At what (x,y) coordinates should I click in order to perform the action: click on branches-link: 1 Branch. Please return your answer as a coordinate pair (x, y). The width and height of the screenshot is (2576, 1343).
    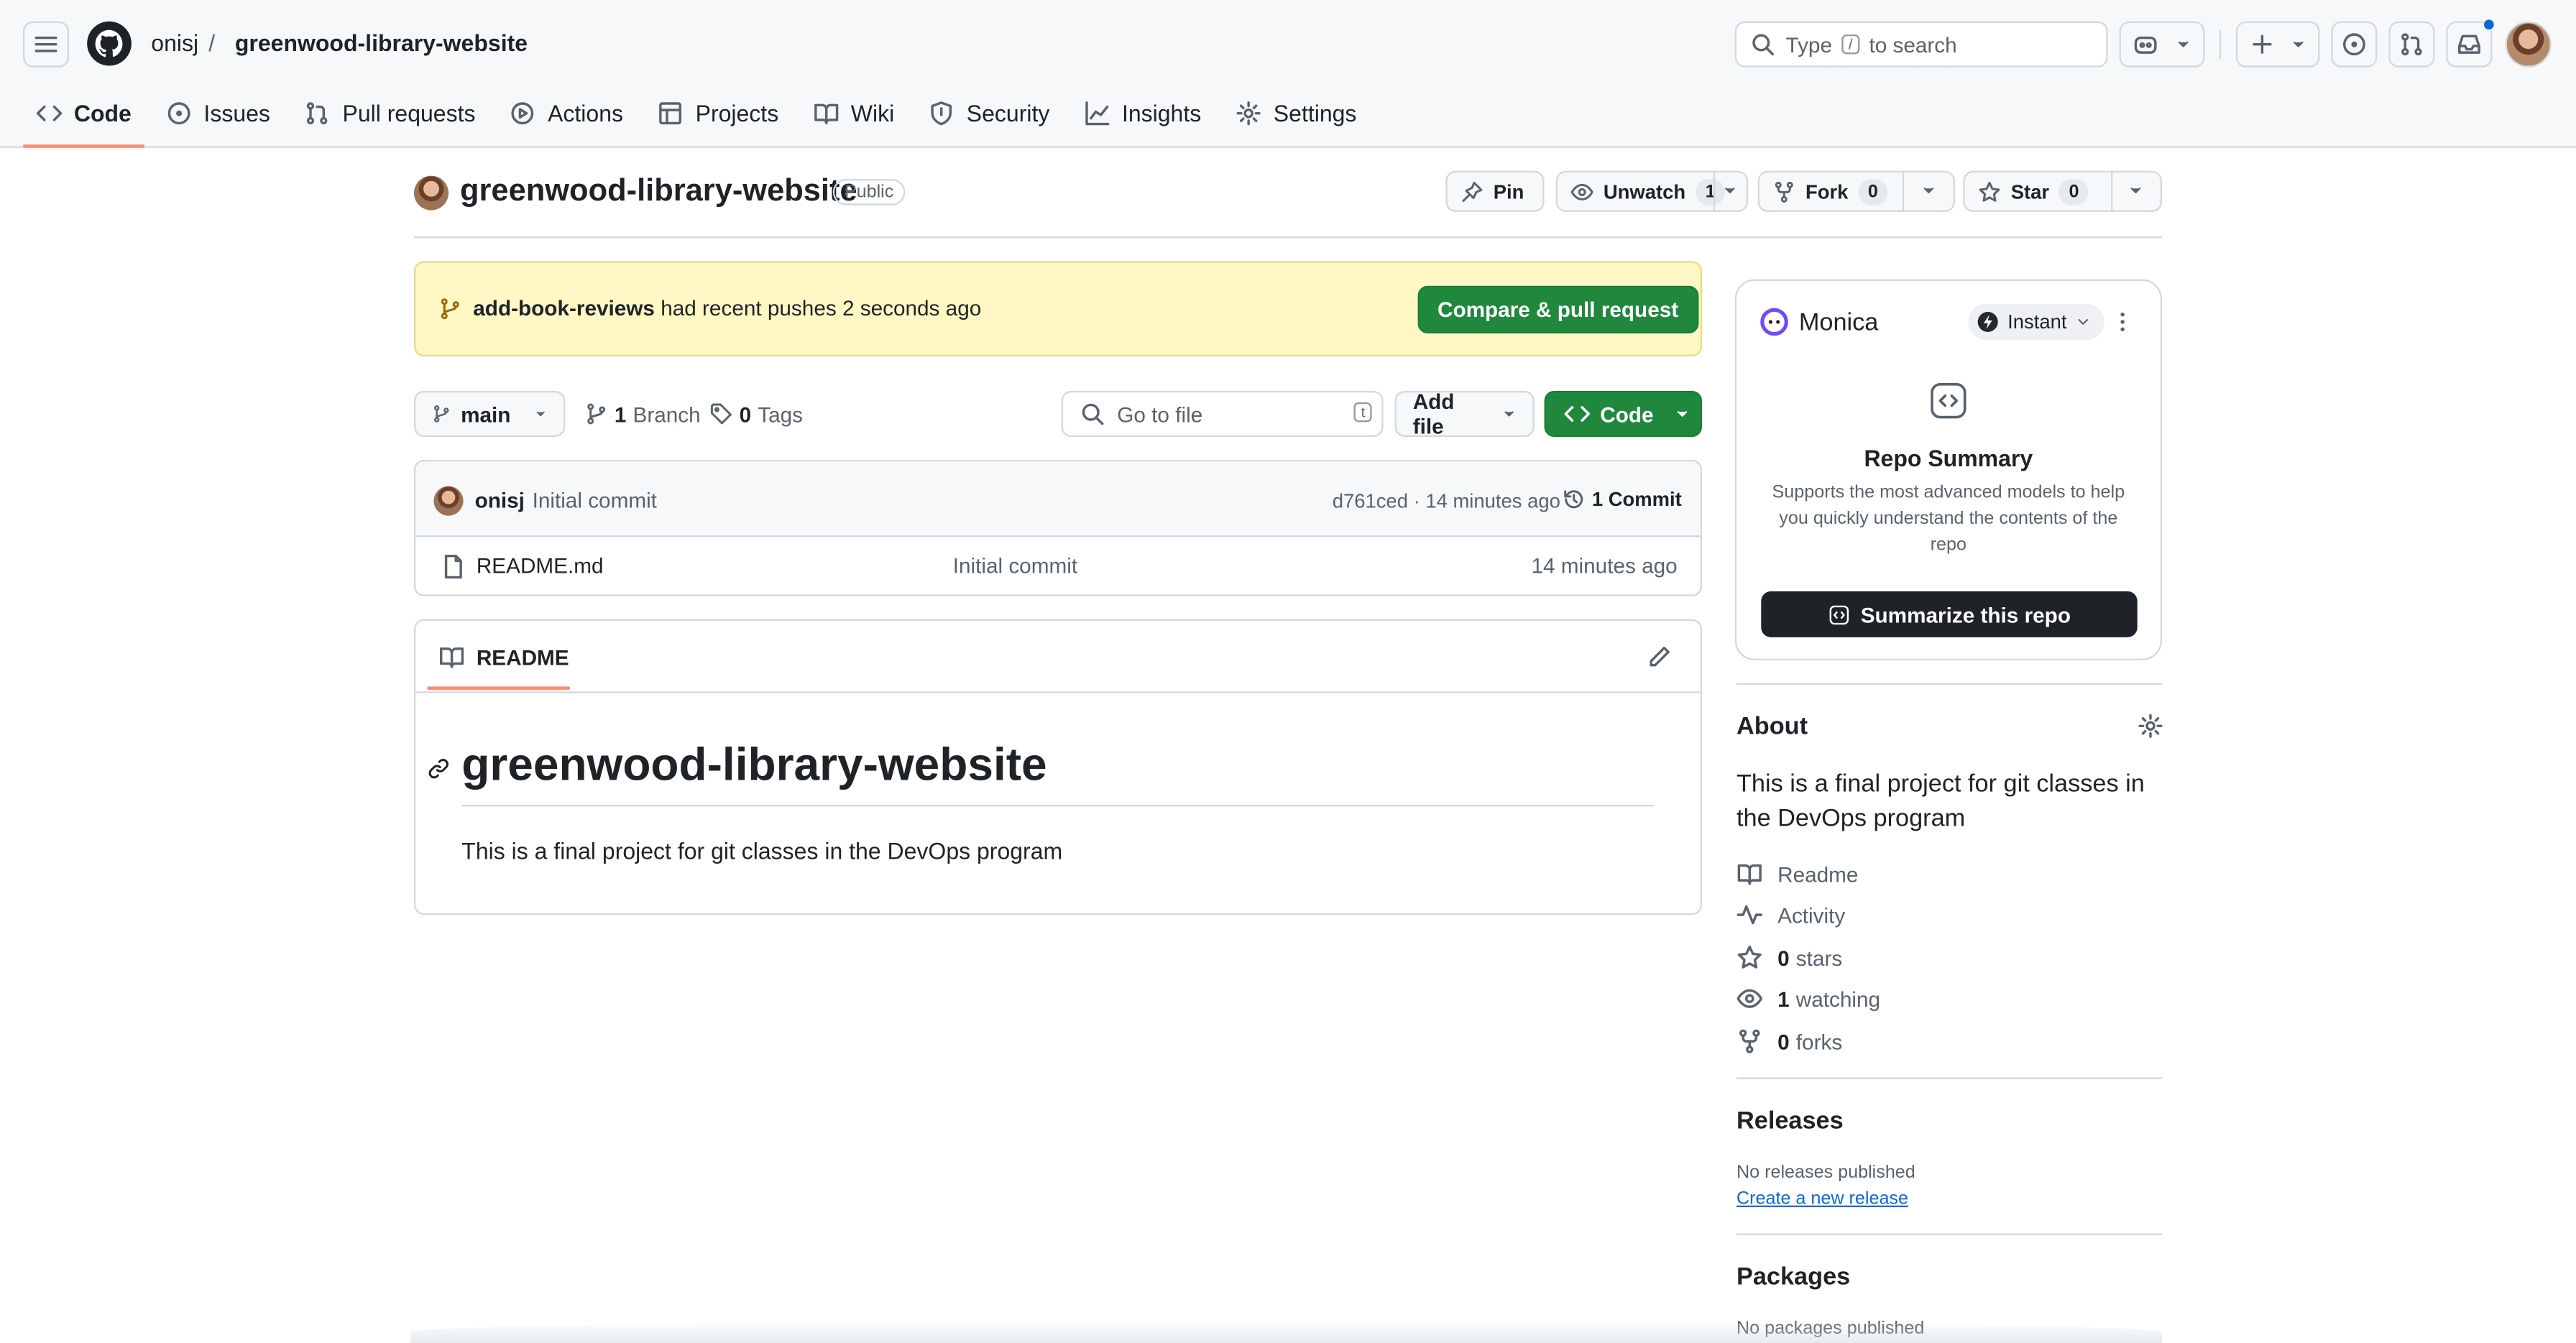
    Looking at the image, I should click on (643, 414).